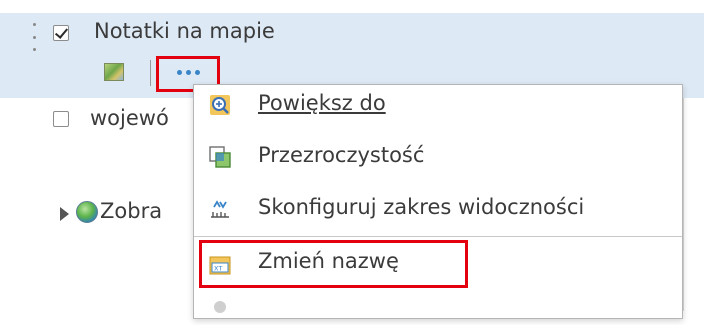  I want to click on menu-item-label: Skonfiguruj zakres widoczności, so click(421, 207).